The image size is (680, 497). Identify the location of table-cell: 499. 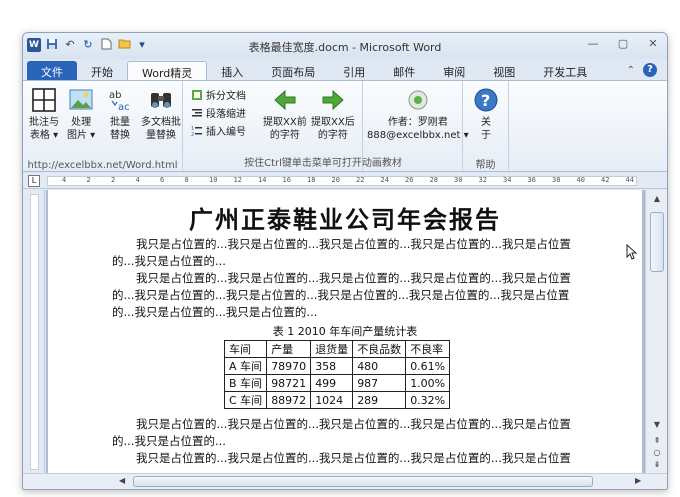
(332, 383).